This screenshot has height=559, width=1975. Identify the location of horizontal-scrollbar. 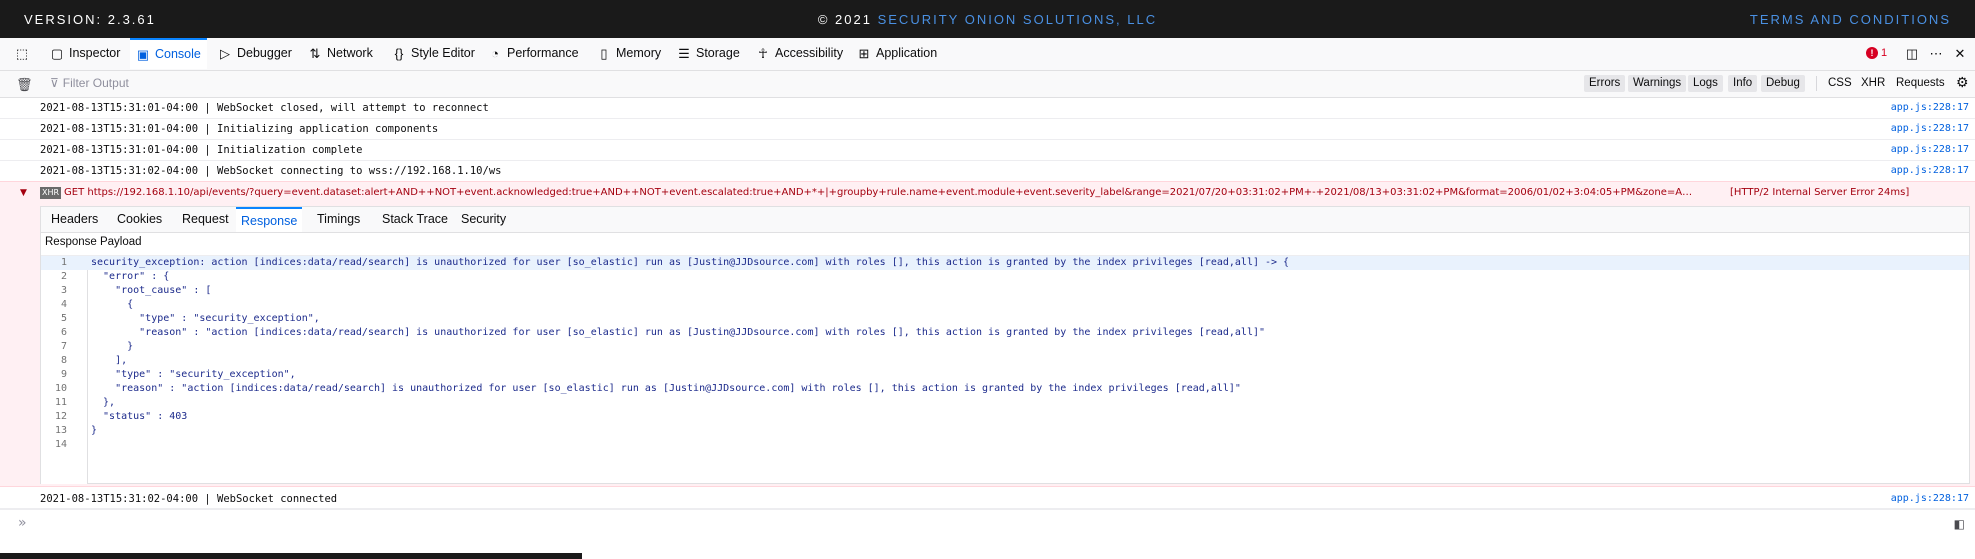
(291, 556).